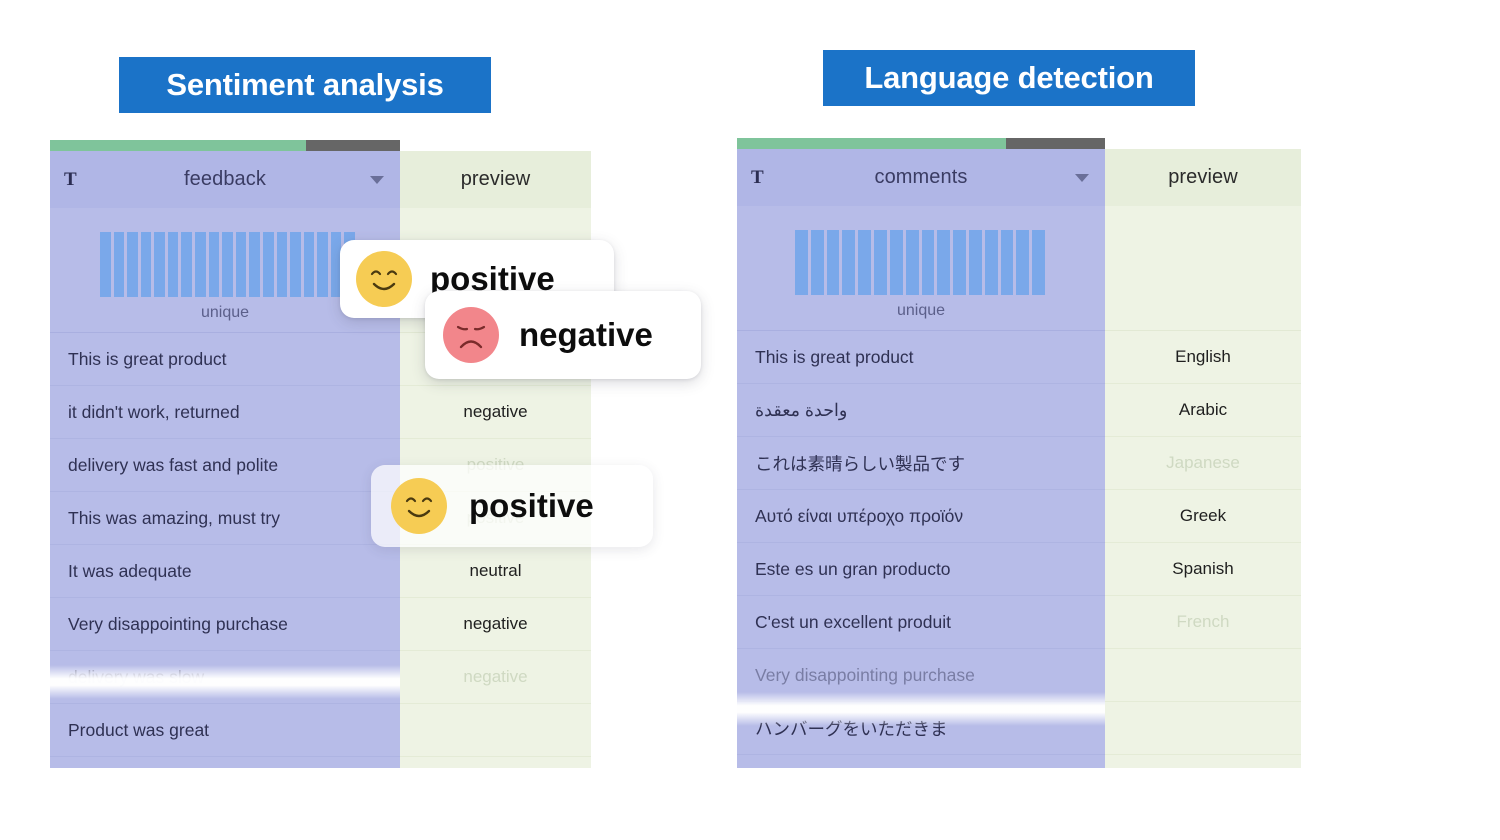 The height and width of the screenshot is (840, 1500). I want to click on cell-feedback: Product was great, so click(139, 729).